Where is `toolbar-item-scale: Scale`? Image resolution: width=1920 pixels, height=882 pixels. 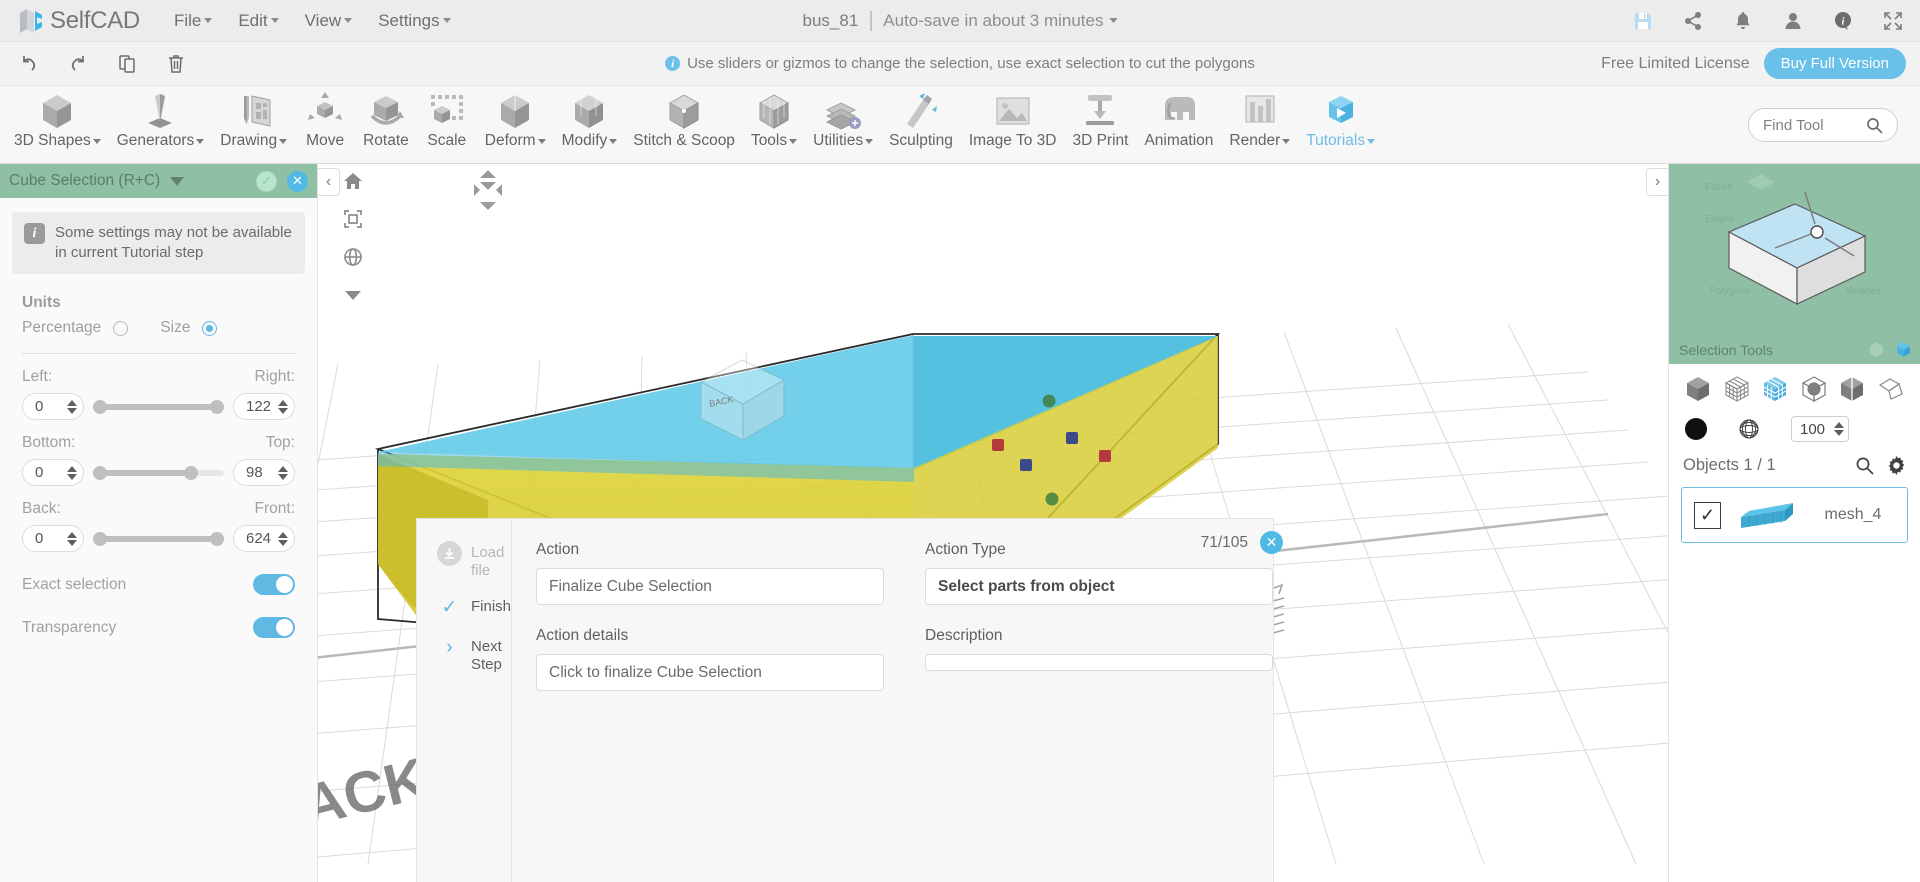 toolbar-item-scale: Scale is located at coordinates (447, 118).